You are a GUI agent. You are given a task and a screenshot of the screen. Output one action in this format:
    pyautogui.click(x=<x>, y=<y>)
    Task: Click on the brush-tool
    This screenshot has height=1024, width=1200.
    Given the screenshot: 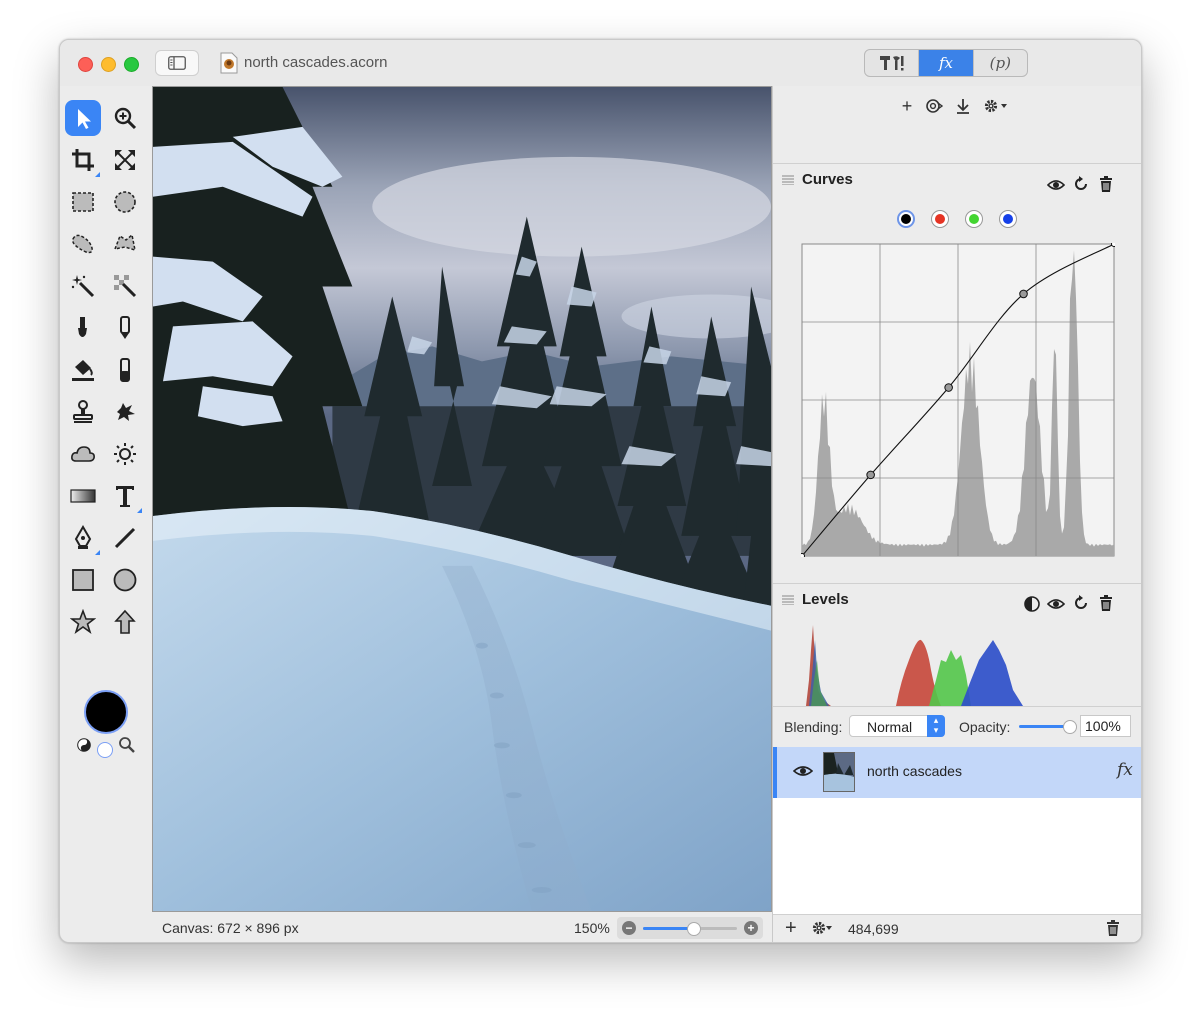 What is the action you would take?
    pyautogui.click(x=83, y=328)
    